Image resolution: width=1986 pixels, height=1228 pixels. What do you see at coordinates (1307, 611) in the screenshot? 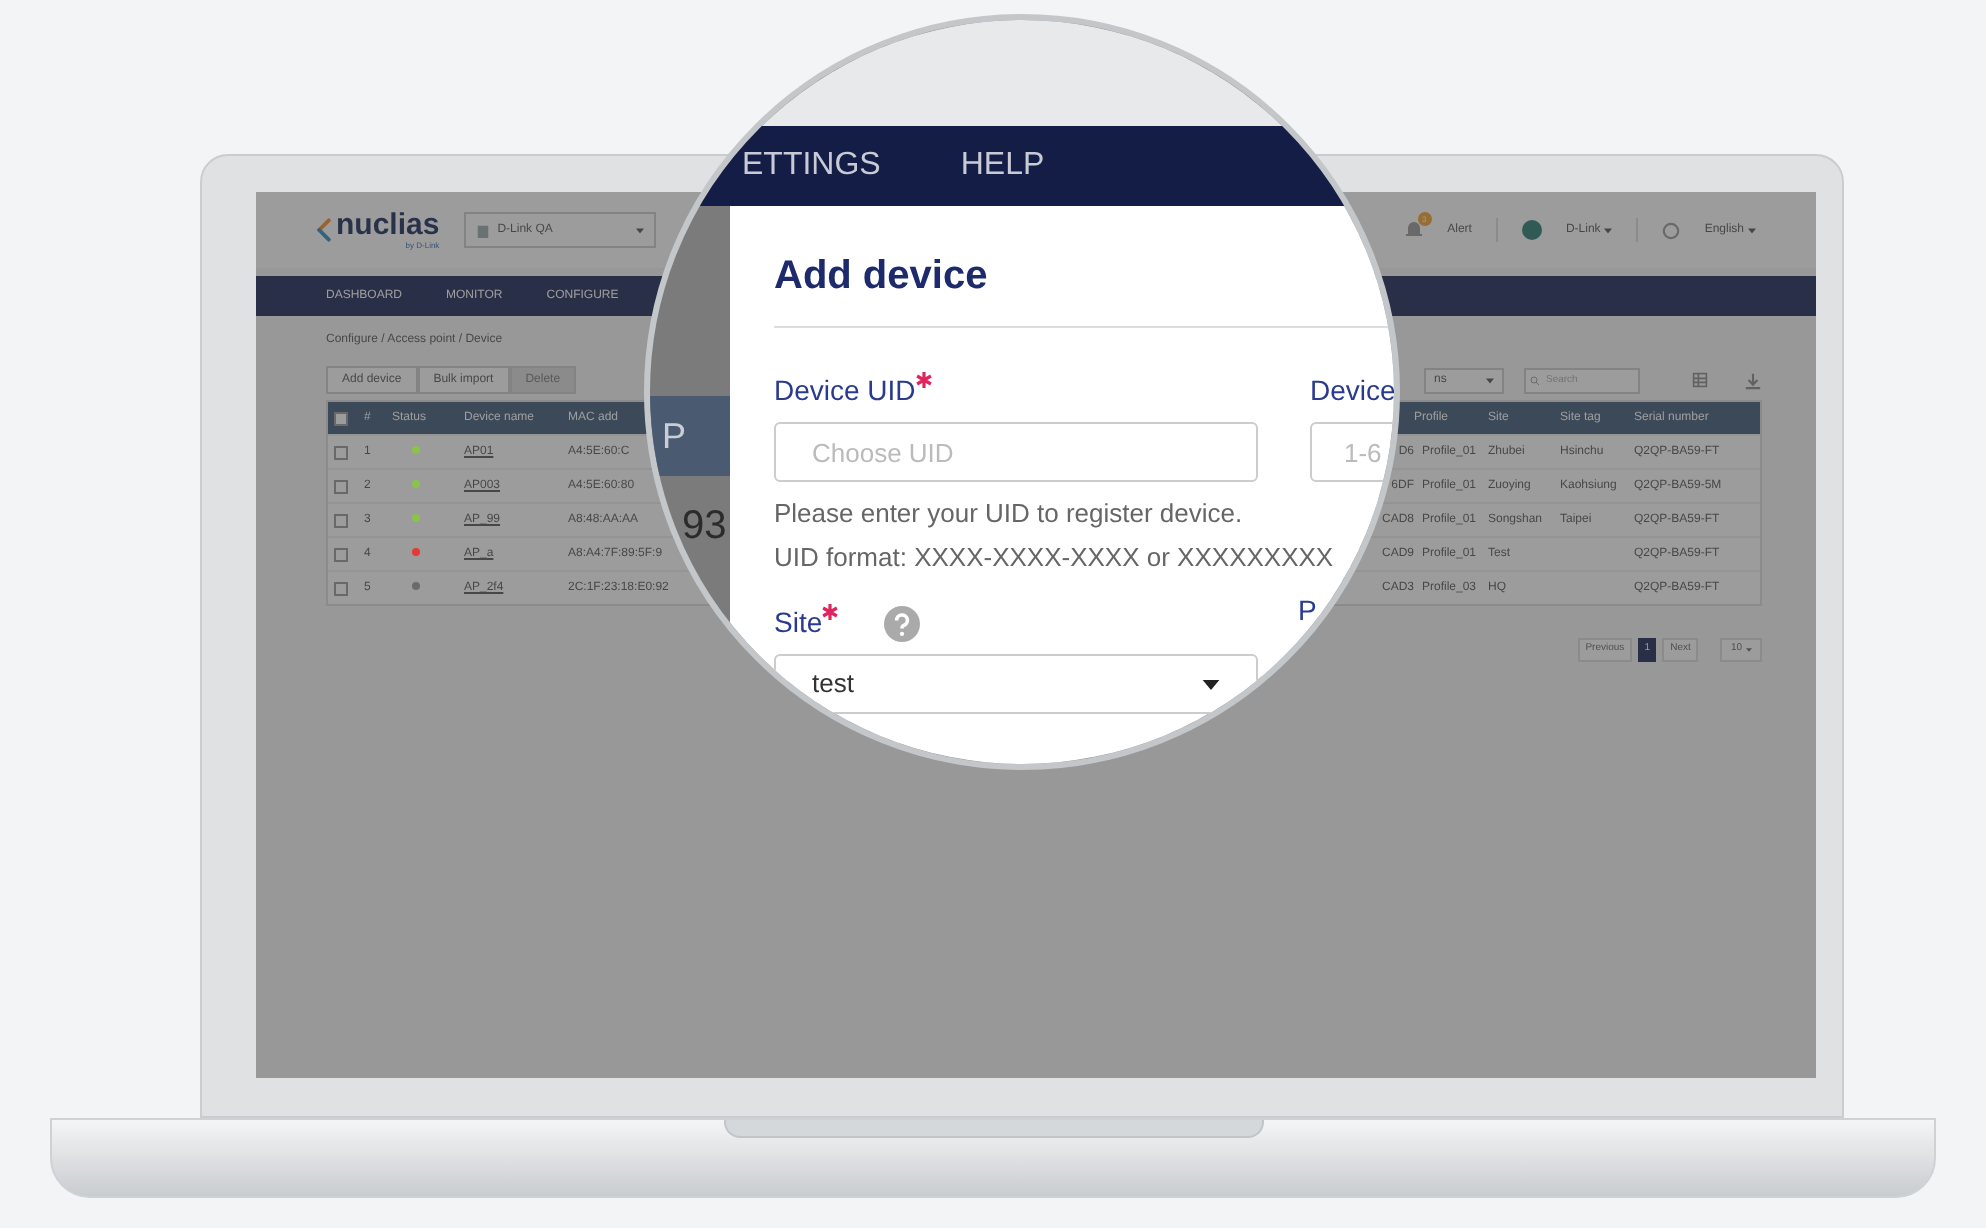
I see `field-label: P` at bounding box center [1307, 611].